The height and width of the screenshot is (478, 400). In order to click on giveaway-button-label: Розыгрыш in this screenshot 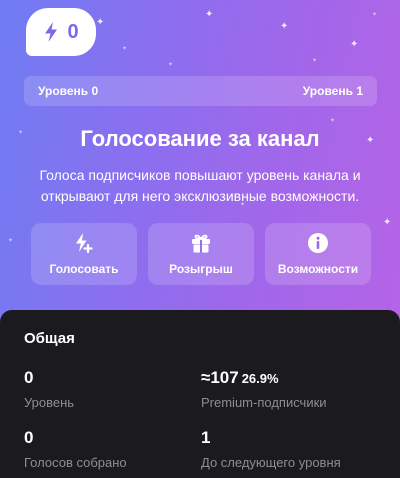, I will do `click(201, 269)`.